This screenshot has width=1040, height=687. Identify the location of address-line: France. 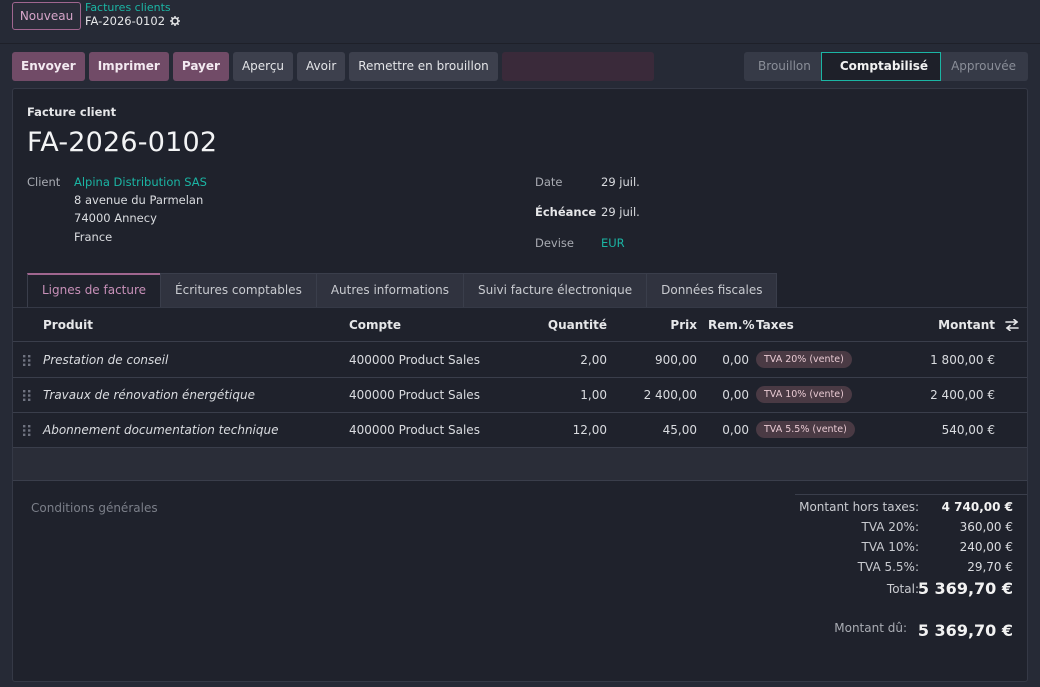
(93, 237).